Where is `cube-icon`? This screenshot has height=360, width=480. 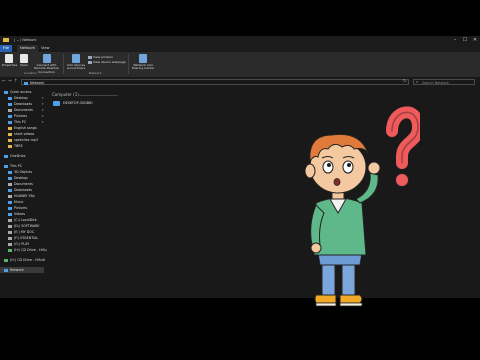
cube-icon is located at coordinates (10, 172).